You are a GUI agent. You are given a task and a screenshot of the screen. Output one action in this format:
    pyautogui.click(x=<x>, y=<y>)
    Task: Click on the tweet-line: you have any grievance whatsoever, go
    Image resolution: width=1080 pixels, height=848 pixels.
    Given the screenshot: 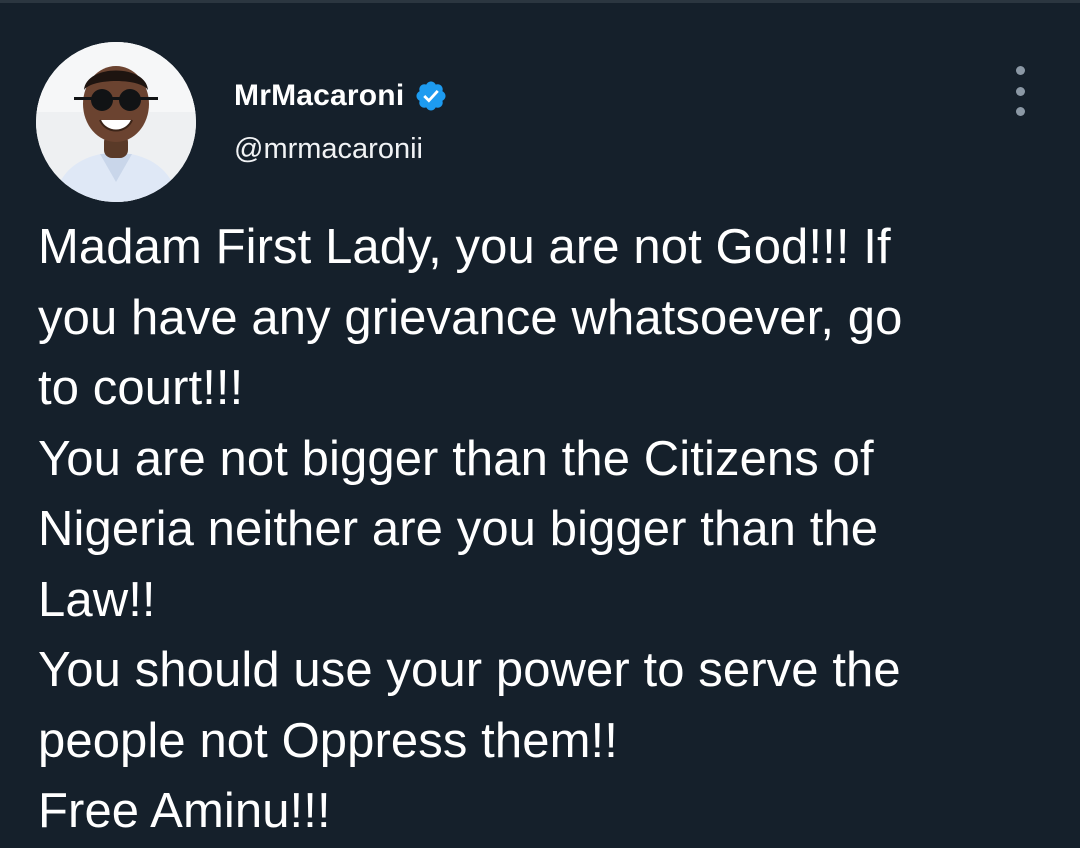 What is the action you would take?
    pyautogui.click(x=470, y=317)
    